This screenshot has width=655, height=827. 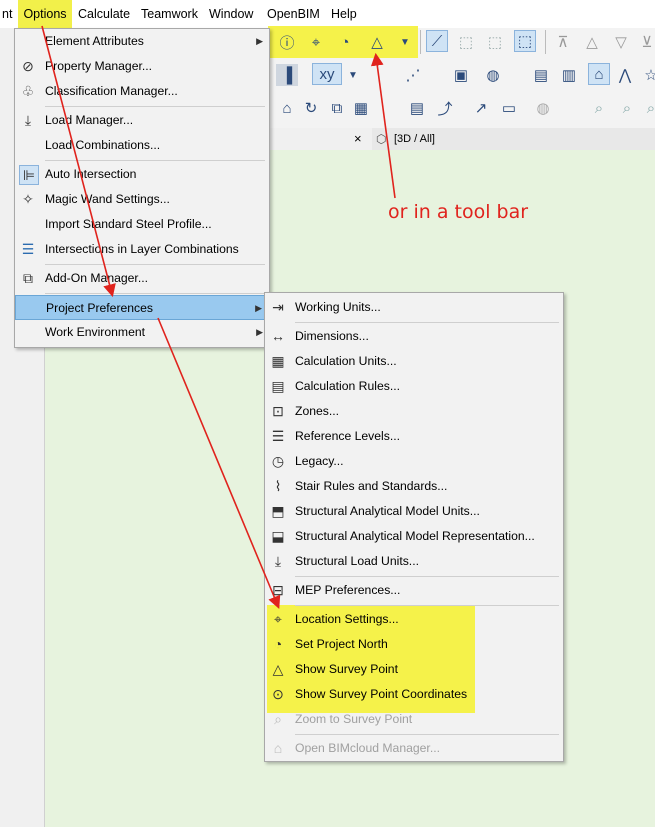 What do you see at coordinates (278, 385) in the screenshot?
I see `calc-rules-icon: ▤` at bounding box center [278, 385].